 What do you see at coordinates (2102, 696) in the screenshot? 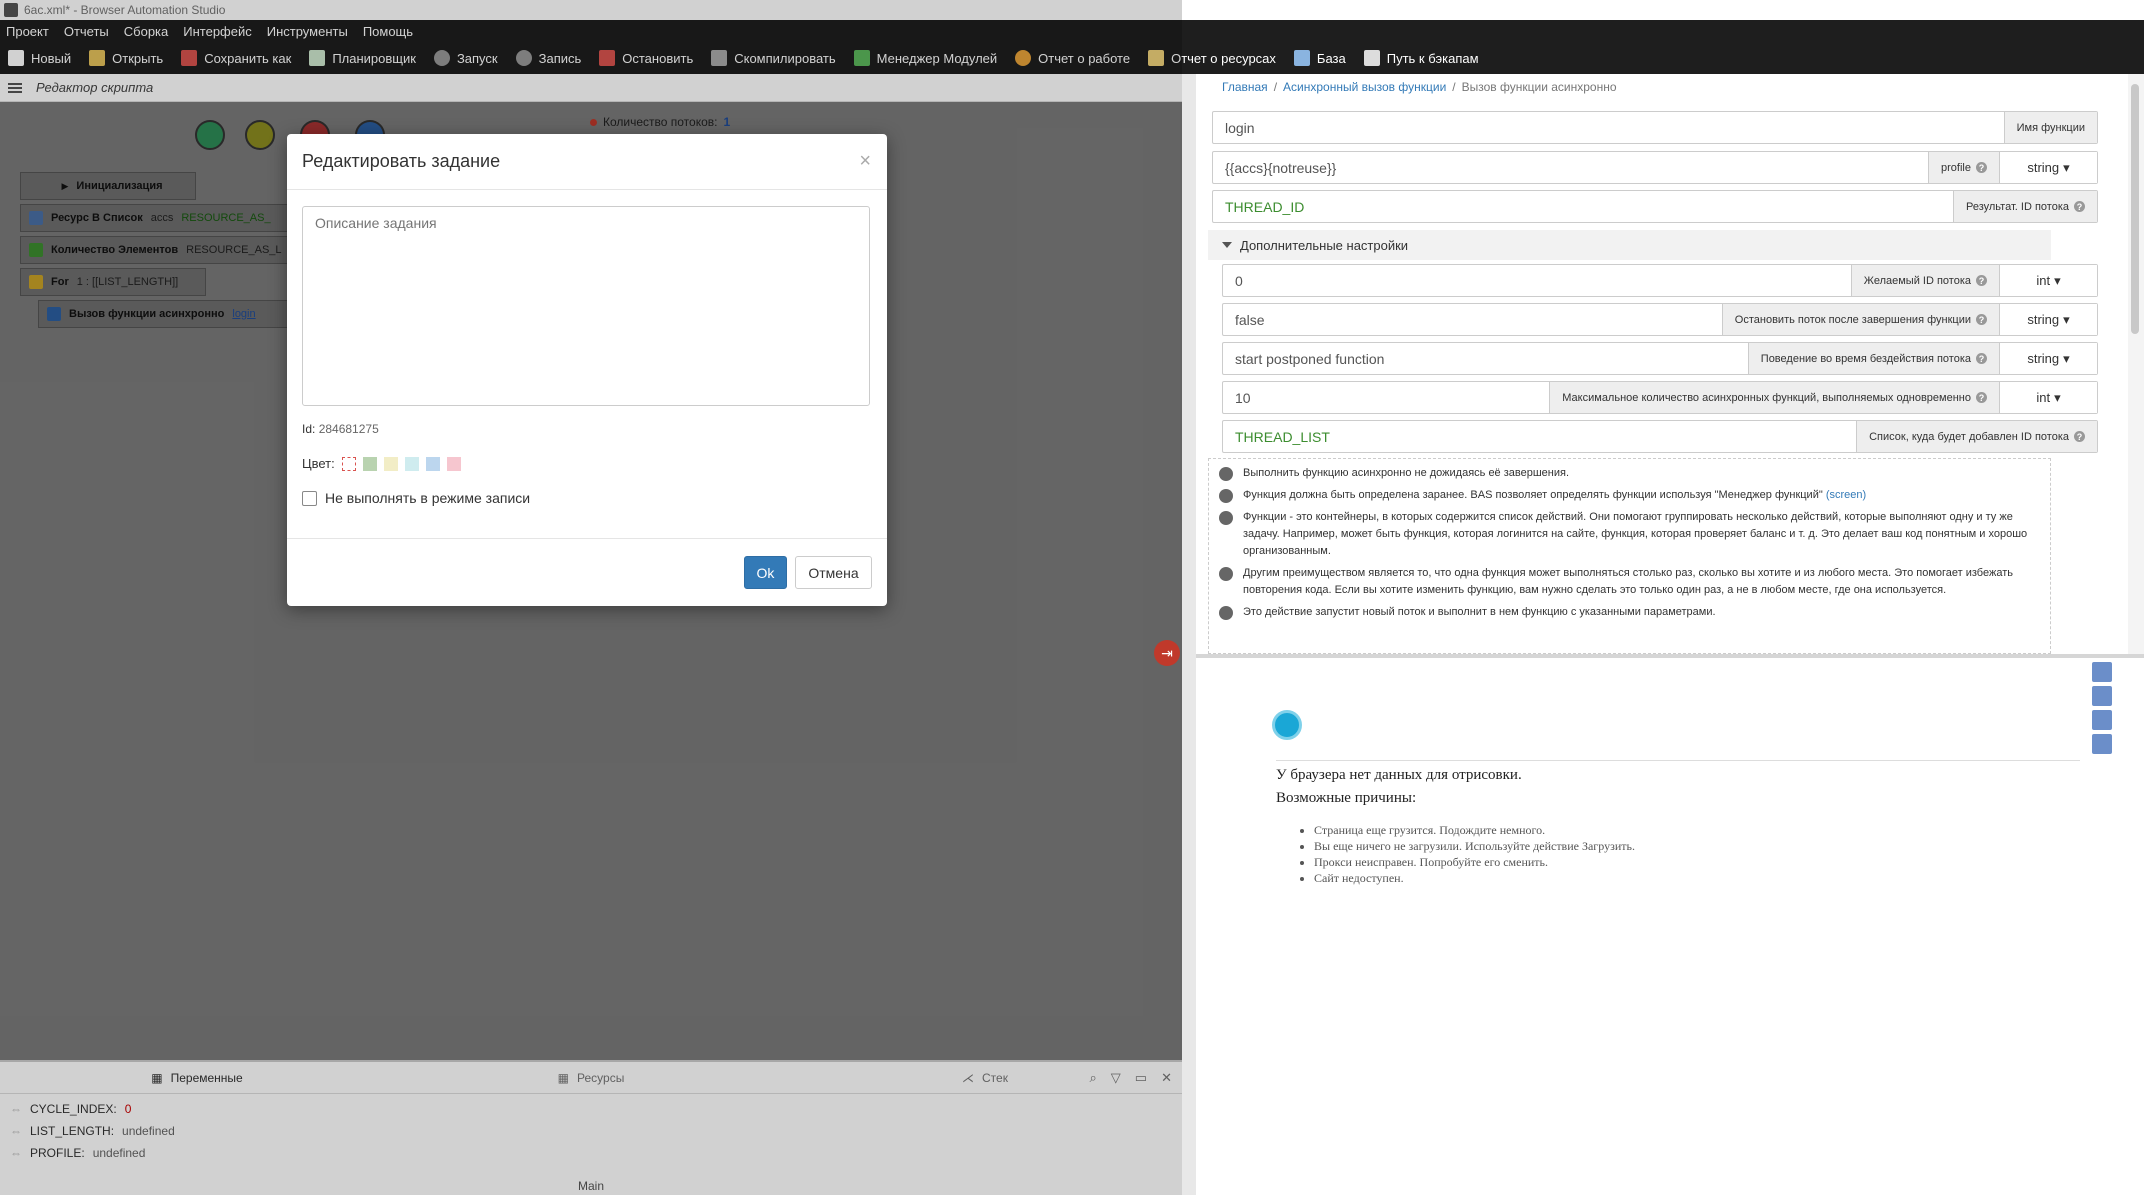
I see `record-icon` at bounding box center [2102, 696].